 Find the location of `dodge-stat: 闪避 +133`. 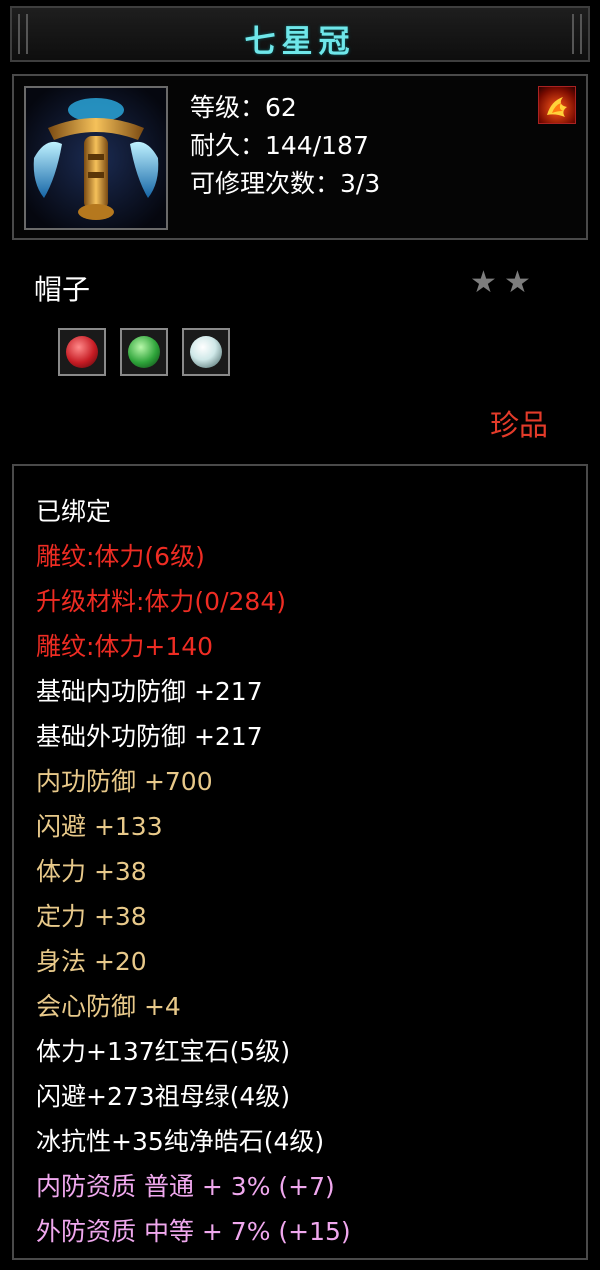

dodge-stat: 闪避 +133 is located at coordinates (99, 826).